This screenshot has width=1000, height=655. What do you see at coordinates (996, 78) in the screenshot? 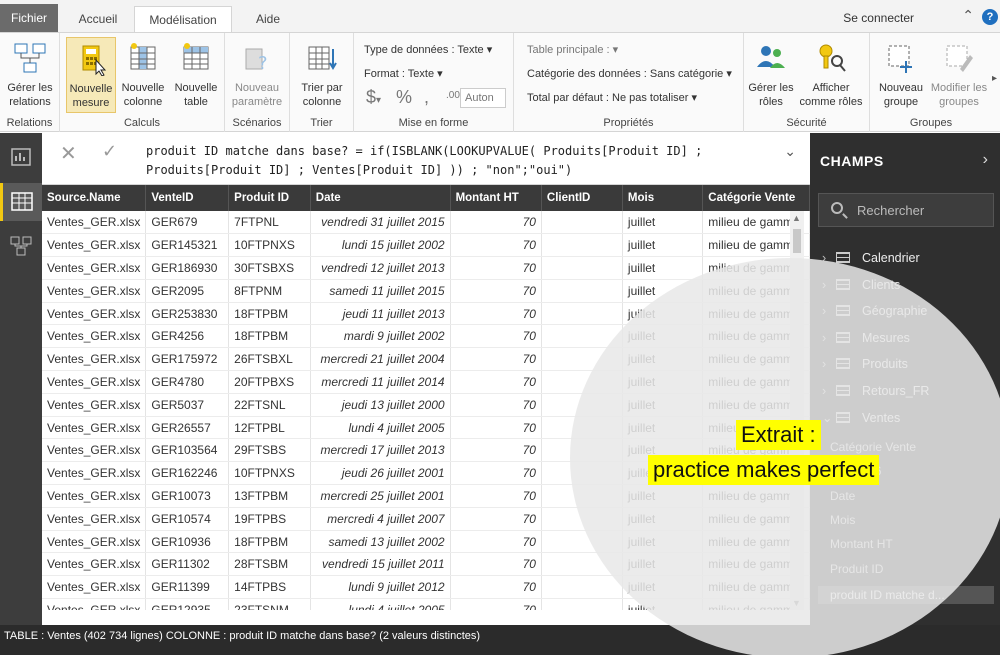
I see `ribbon-scroll-right-icon: ▸` at bounding box center [996, 78].